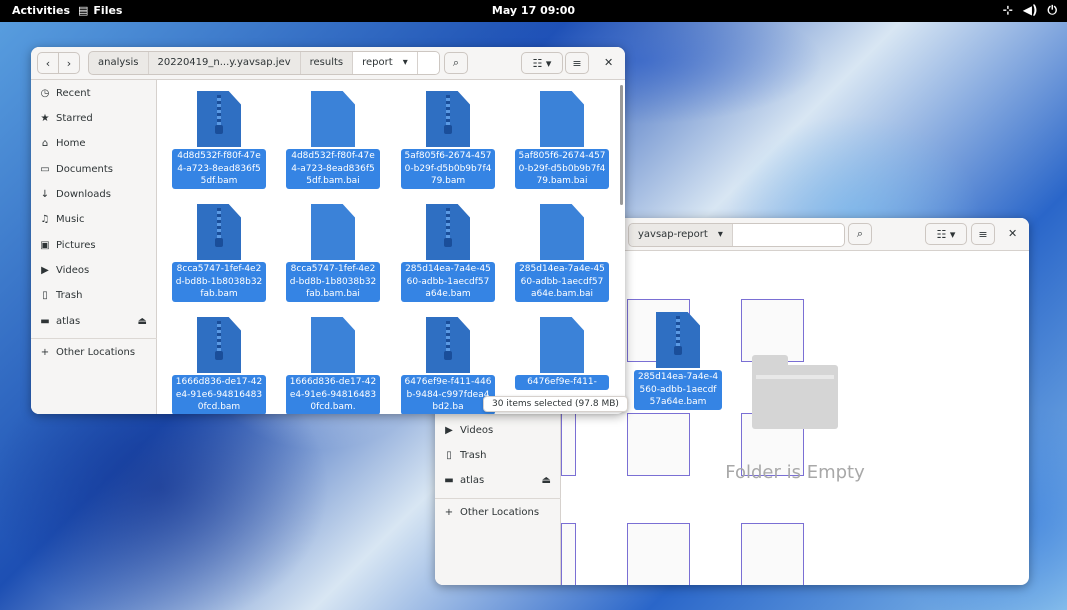 The height and width of the screenshot is (610, 1067). Describe the element at coordinates (621, 145) in the screenshot. I see `scrollbar` at that location.